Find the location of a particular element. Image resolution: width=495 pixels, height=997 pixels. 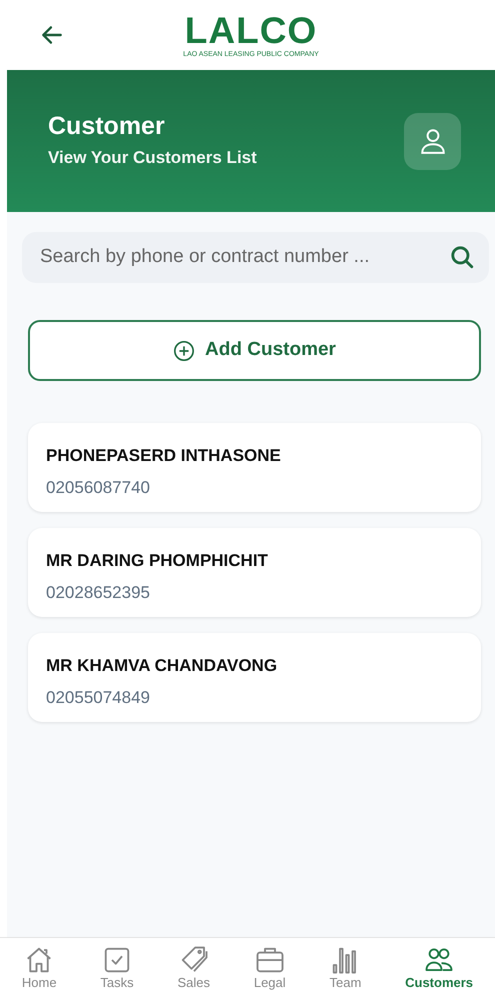

add-customer-button: Add Customer is located at coordinates (254, 350).